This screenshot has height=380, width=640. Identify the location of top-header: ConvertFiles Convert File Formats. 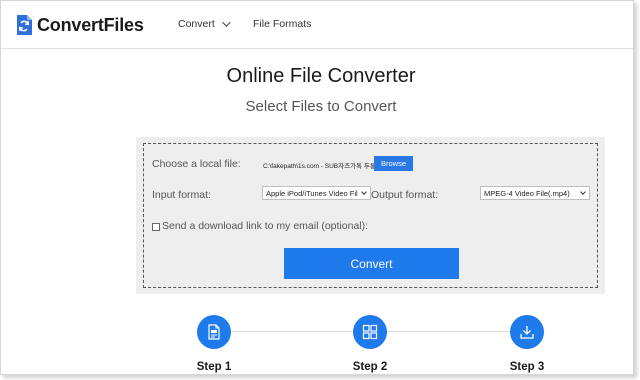
(317, 25).